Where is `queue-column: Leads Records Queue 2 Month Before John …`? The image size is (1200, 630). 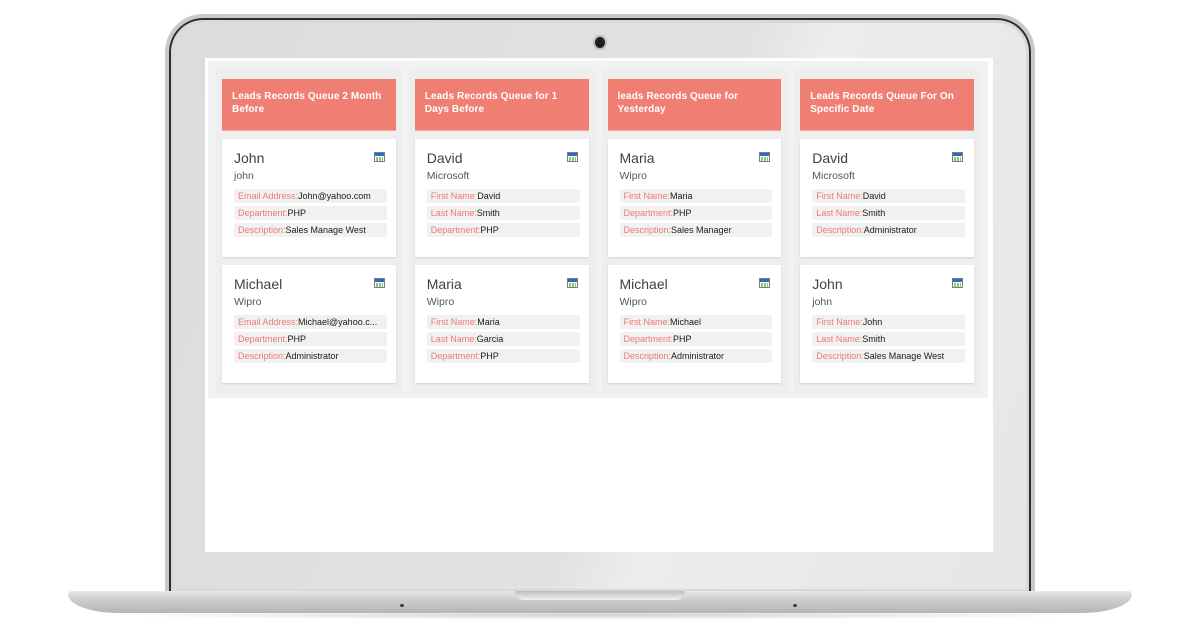 queue-column: Leads Records Queue 2 Month Before John … is located at coordinates (309, 232).